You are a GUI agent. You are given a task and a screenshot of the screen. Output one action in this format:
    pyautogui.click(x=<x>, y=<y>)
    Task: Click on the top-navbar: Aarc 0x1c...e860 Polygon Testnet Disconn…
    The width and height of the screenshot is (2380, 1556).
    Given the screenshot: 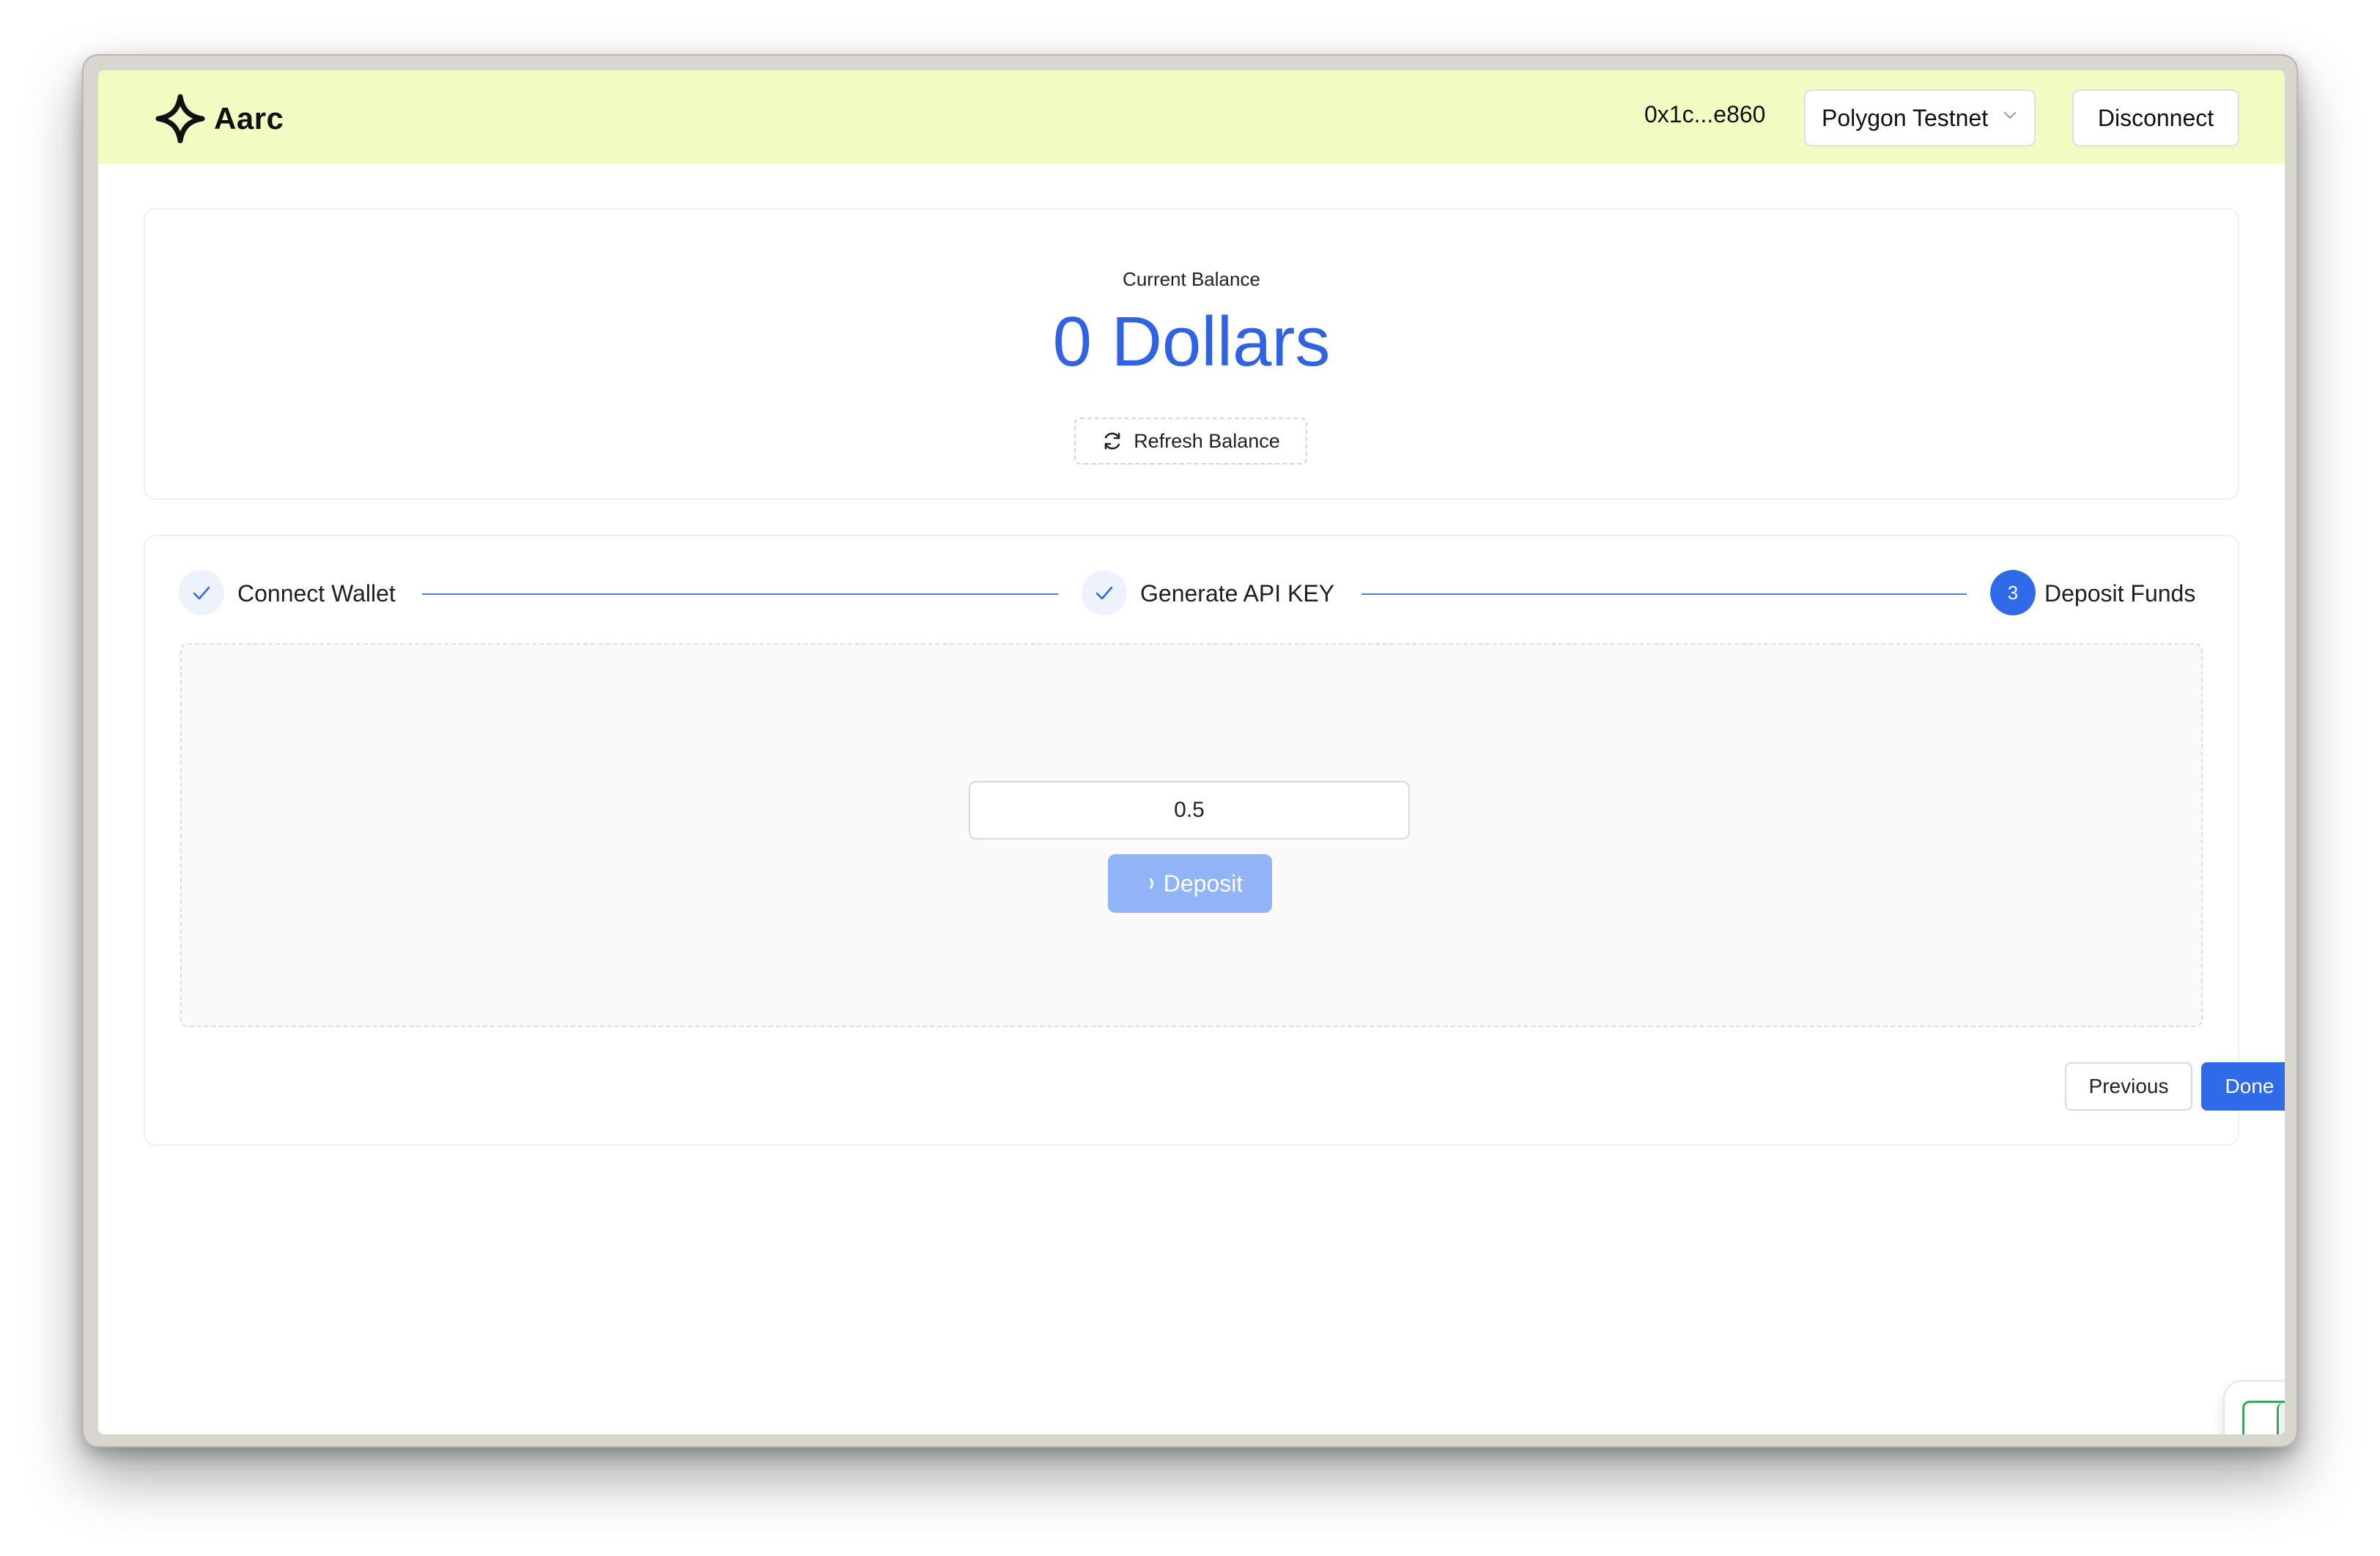 What is the action you would take?
    pyautogui.click(x=1191, y=117)
    